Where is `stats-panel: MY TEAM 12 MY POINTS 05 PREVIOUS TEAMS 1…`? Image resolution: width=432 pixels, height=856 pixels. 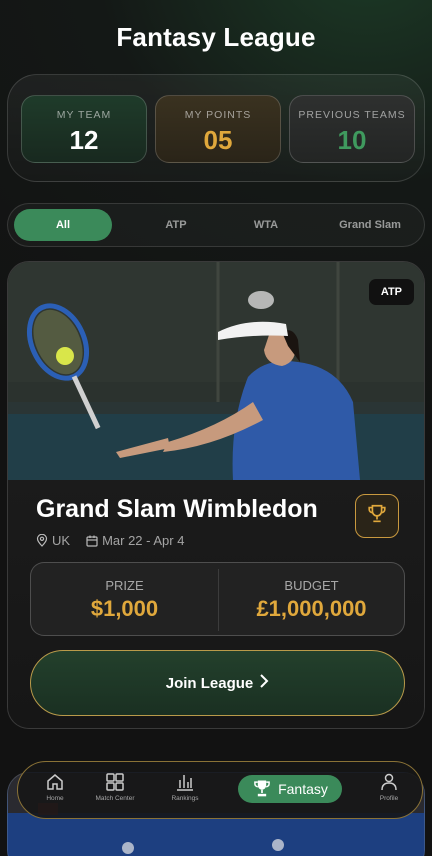 stats-panel: MY TEAM 12 MY POINTS 05 PREVIOUS TEAMS 1… is located at coordinates (216, 128).